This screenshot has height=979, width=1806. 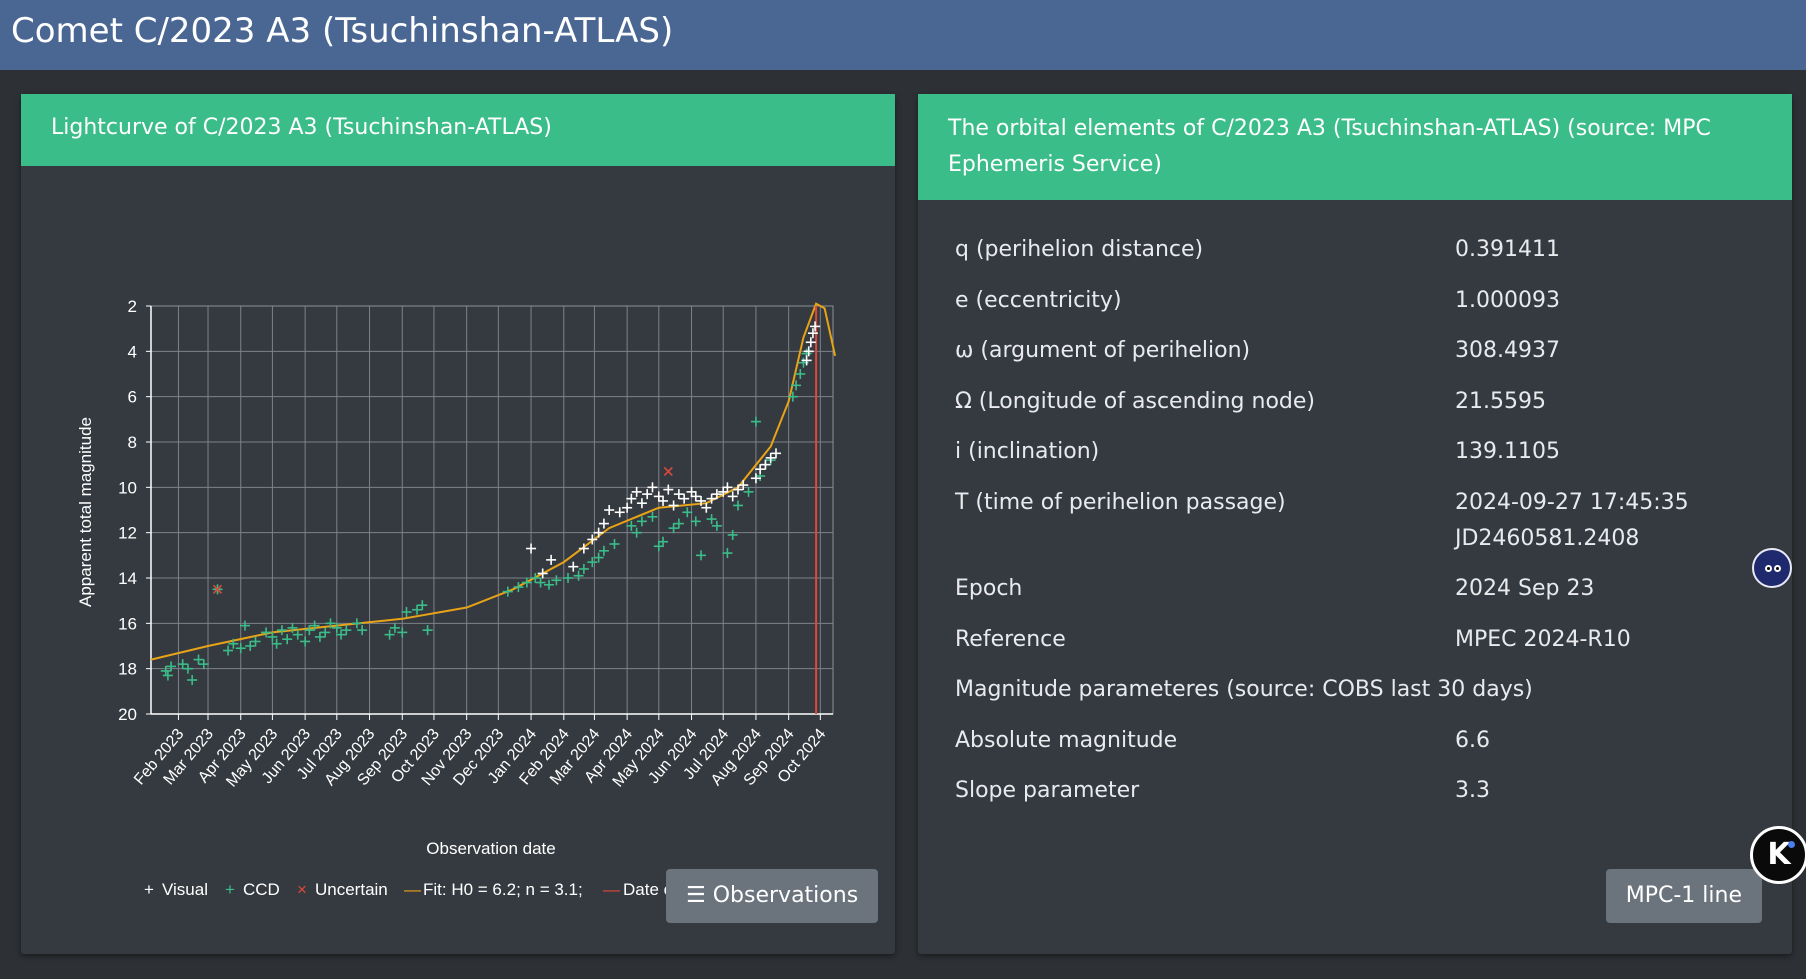 What do you see at coordinates (668, 471) in the screenshot?
I see `uncertain-point` at bounding box center [668, 471].